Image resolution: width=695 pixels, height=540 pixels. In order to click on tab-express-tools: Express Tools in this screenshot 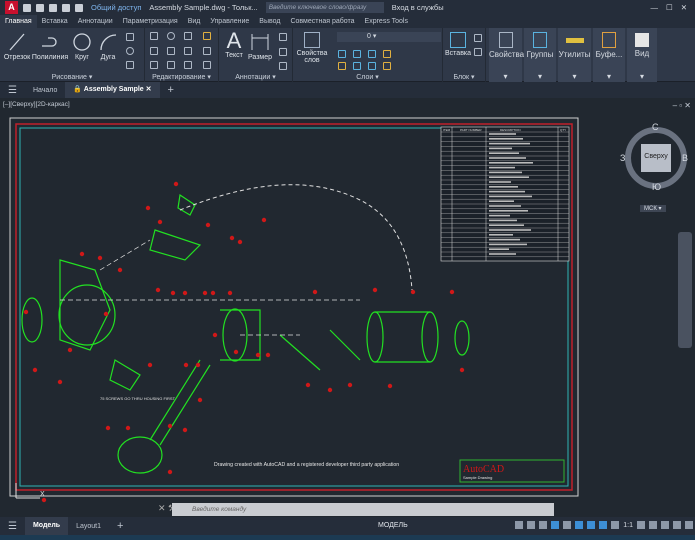, I will do `click(386, 21)`.